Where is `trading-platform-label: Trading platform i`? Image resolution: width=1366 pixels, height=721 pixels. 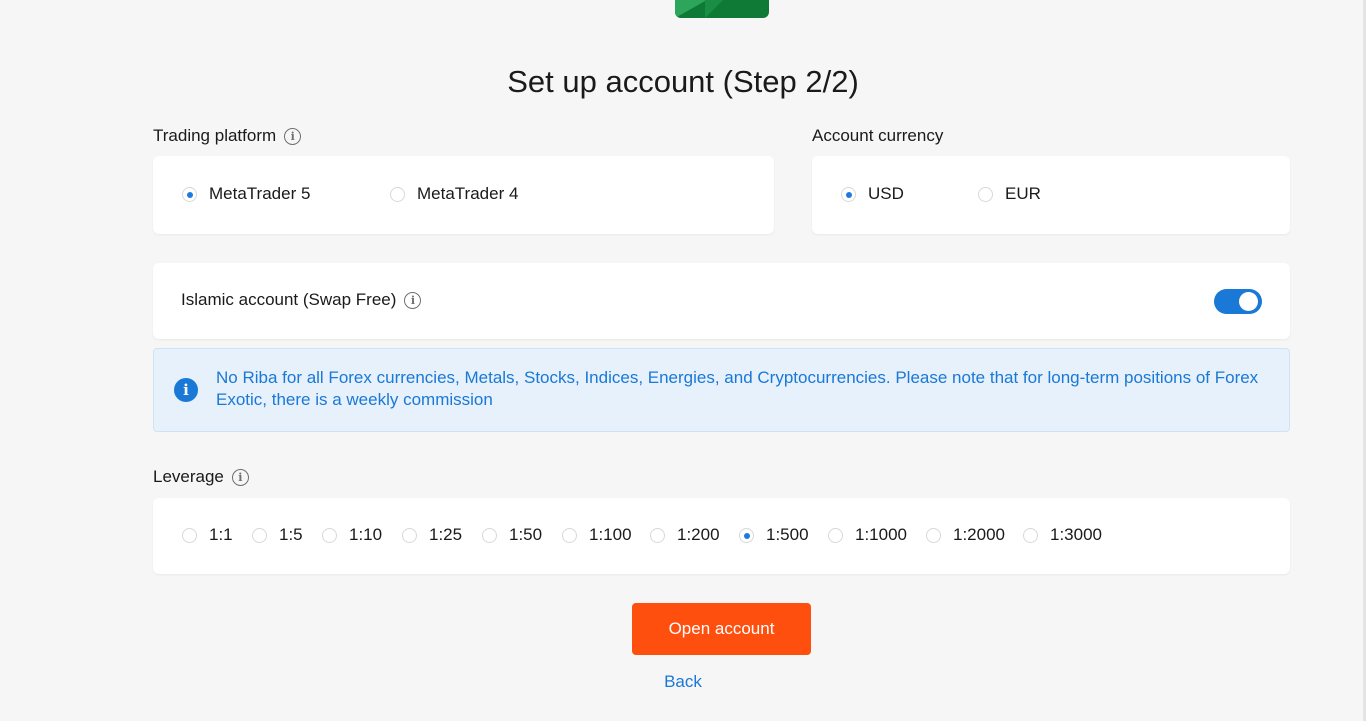
trading-platform-label: Trading platform i is located at coordinates (227, 136).